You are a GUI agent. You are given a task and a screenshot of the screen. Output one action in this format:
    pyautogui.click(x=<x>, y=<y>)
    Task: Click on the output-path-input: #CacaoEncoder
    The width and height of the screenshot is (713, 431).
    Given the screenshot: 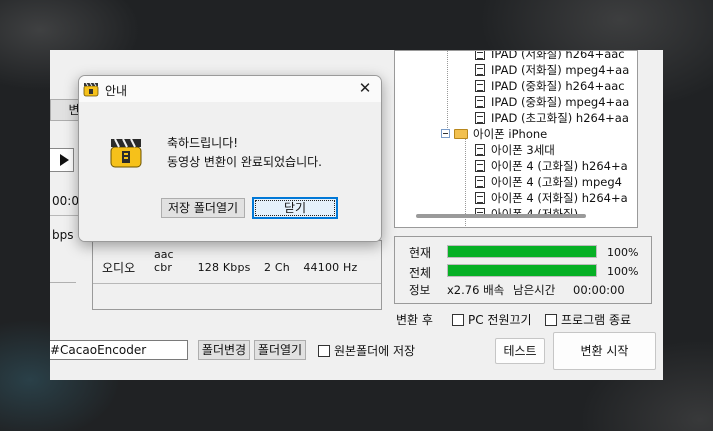 What is the action you would take?
    pyautogui.click(x=119, y=350)
    